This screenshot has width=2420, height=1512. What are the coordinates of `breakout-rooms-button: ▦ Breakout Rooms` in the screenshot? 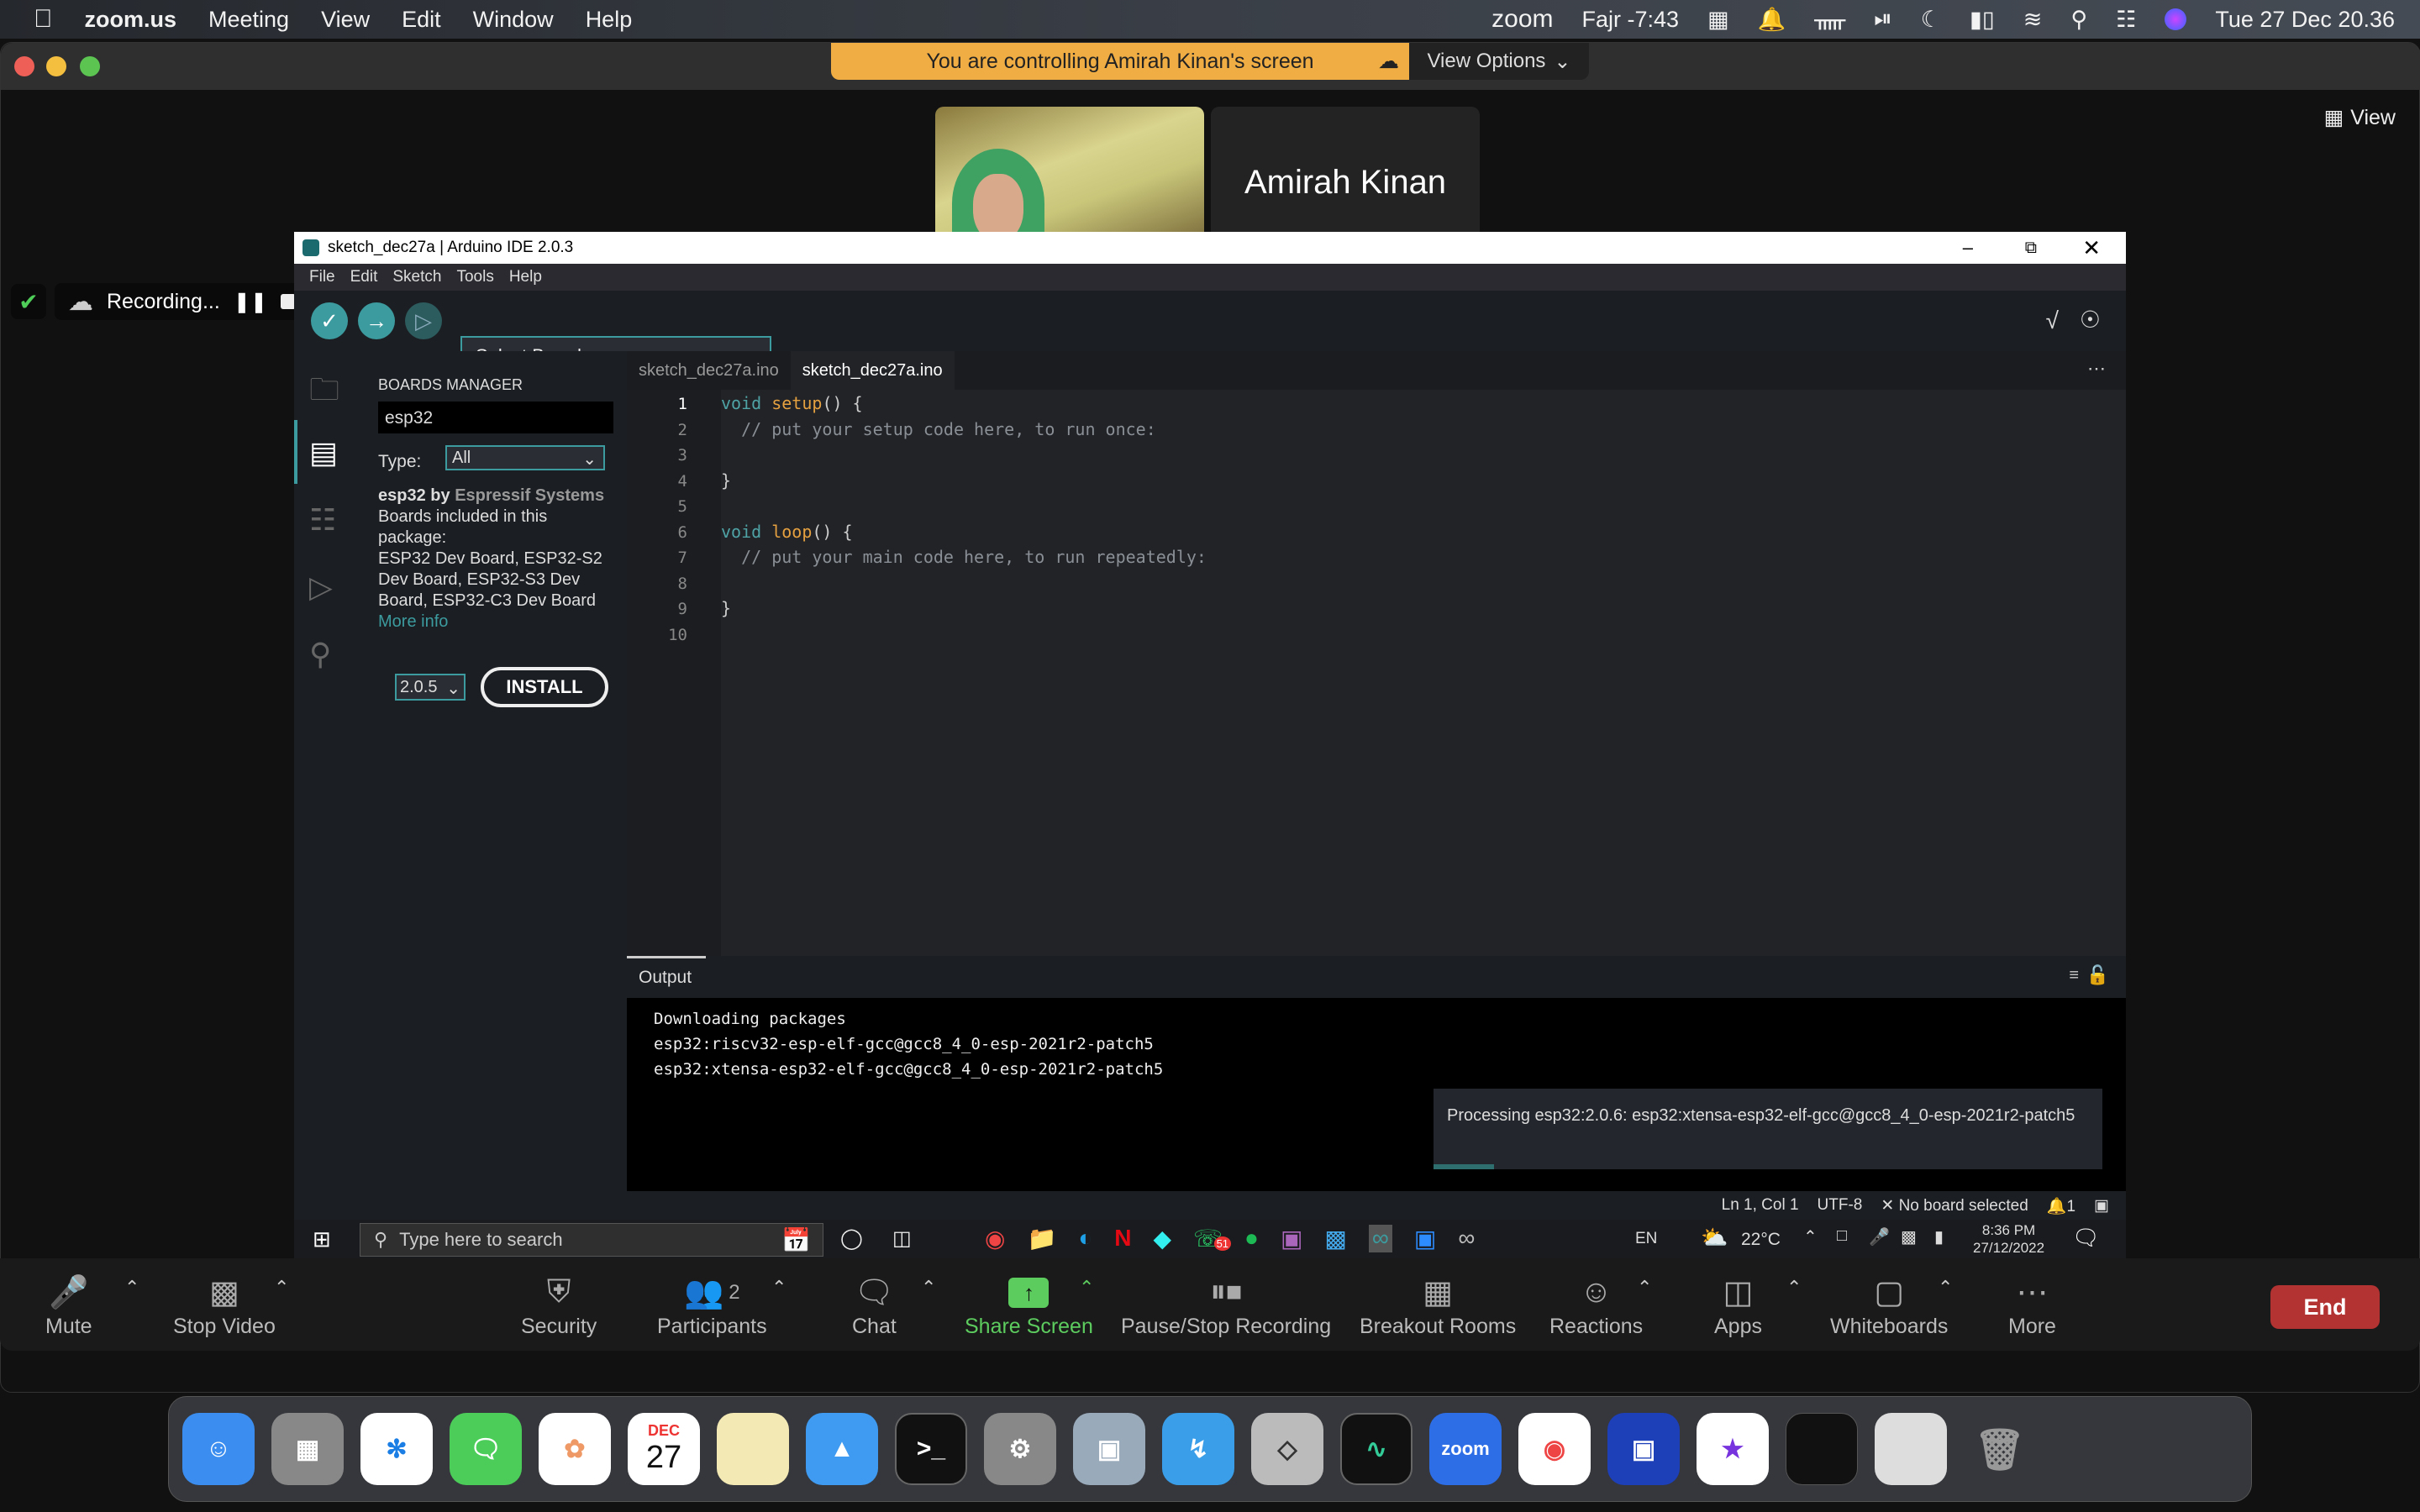 It's located at (1438, 1304).